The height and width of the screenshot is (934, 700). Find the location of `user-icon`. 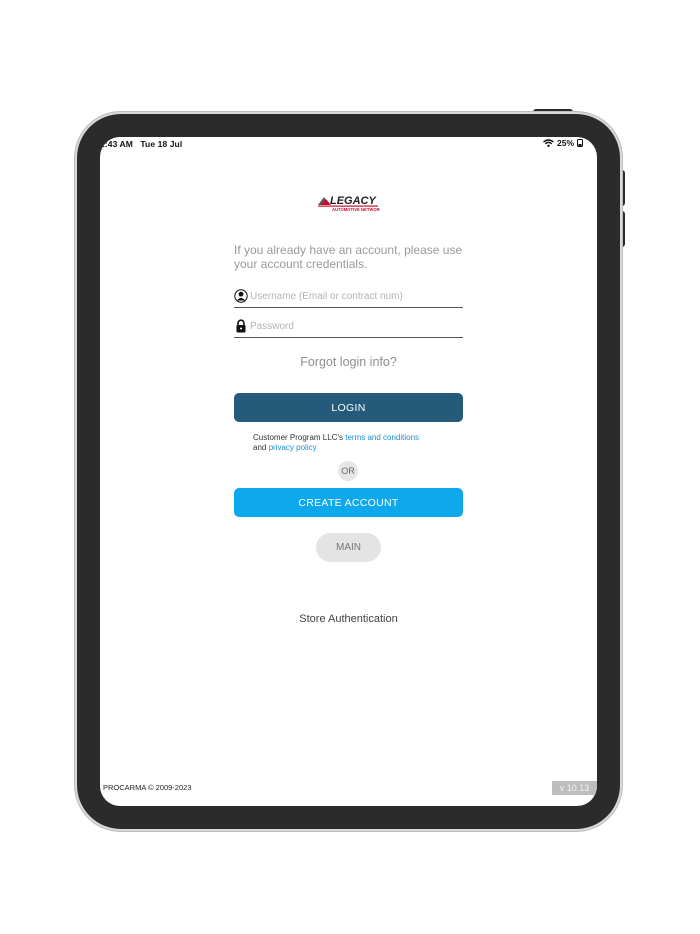

user-icon is located at coordinates (241, 296).